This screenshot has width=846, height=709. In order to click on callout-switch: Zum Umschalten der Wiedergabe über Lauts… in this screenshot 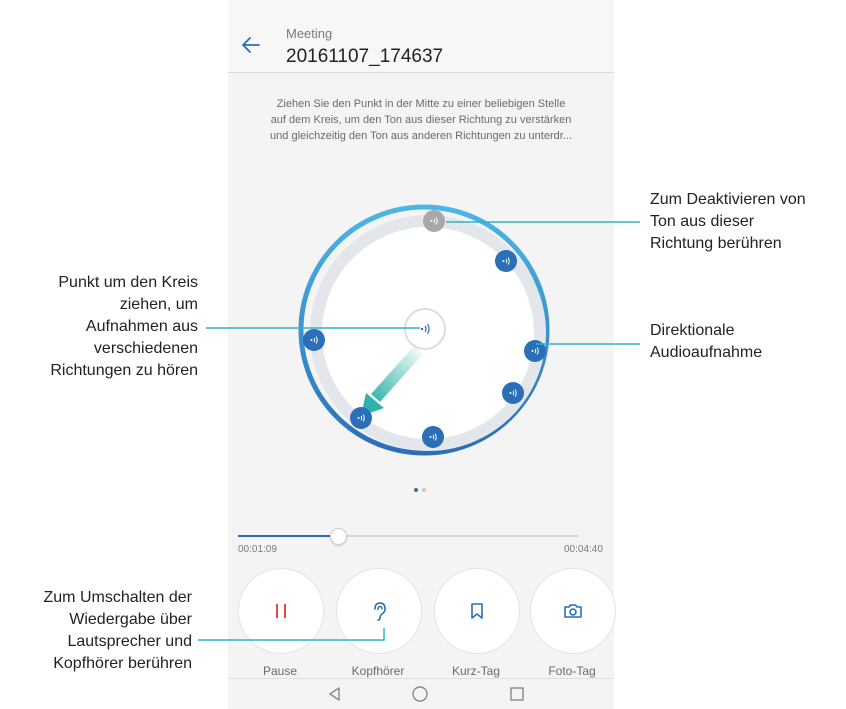, I will do `click(96, 631)`.